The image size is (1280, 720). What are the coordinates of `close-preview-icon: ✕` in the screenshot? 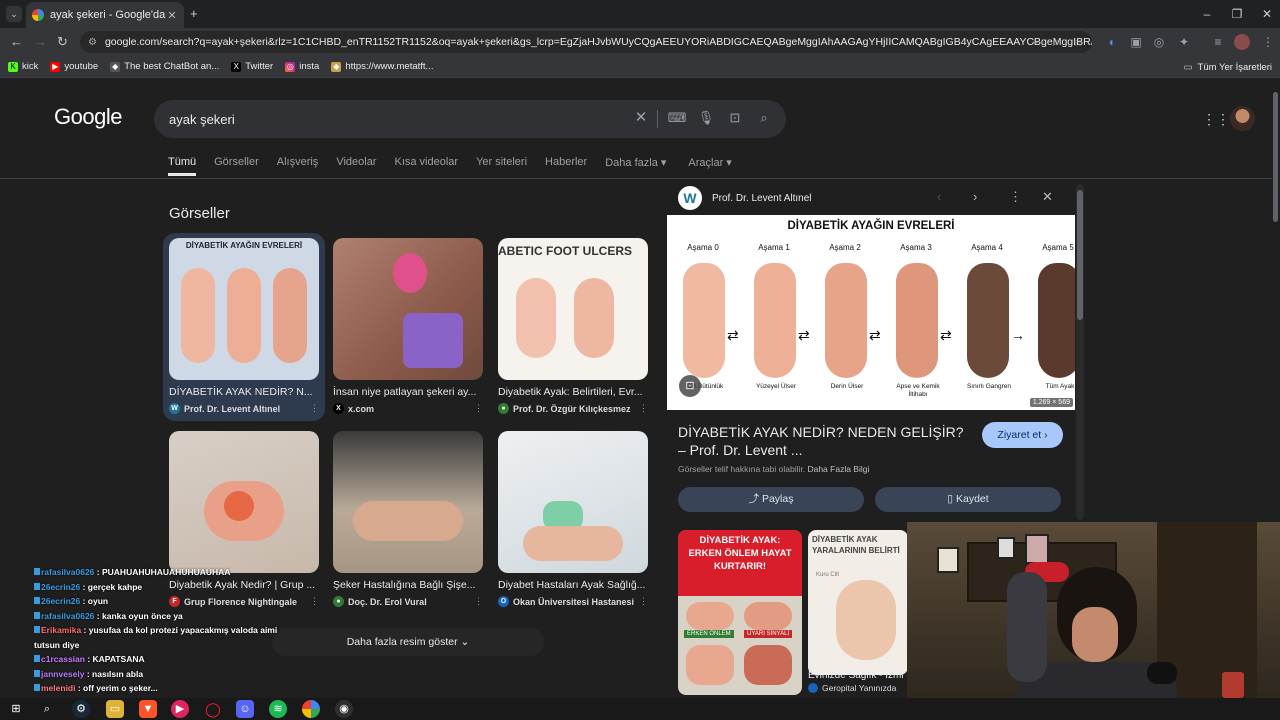 It's located at (1047, 197).